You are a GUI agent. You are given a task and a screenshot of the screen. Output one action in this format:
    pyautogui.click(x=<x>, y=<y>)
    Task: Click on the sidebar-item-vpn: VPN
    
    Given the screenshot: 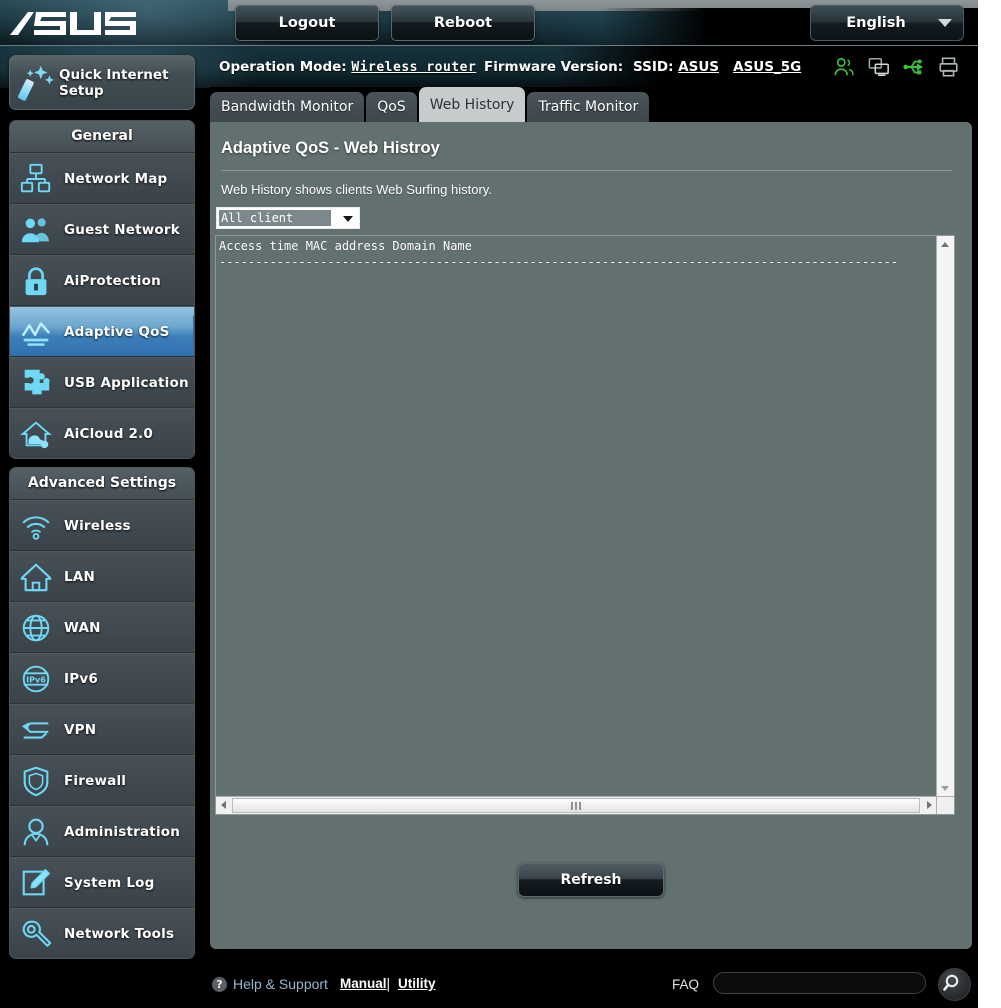 What is the action you would take?
    pyautogui.click(x=102, y=729)
    